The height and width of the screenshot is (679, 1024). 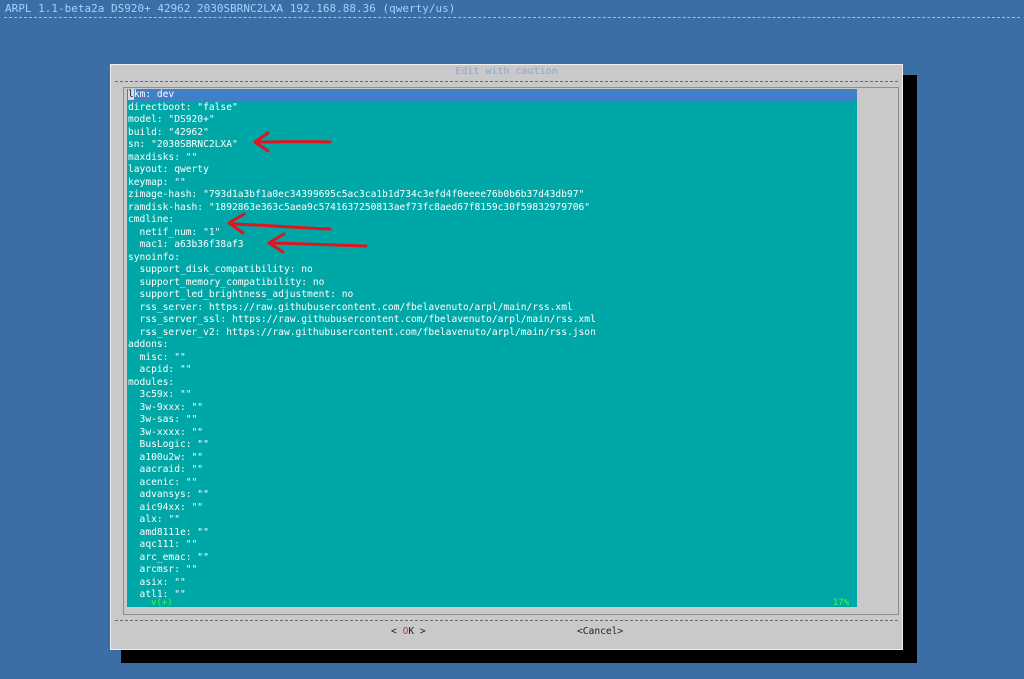 I want to click on editor-line: layout: qwerty, so click(x=492, y=170).